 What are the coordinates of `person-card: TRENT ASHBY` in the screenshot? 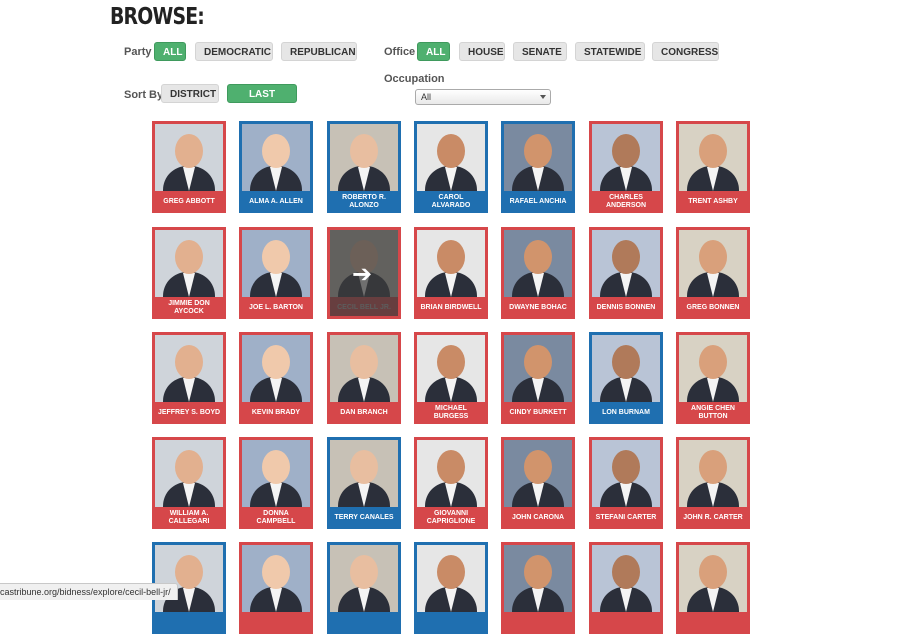 It's located at (713, 167).